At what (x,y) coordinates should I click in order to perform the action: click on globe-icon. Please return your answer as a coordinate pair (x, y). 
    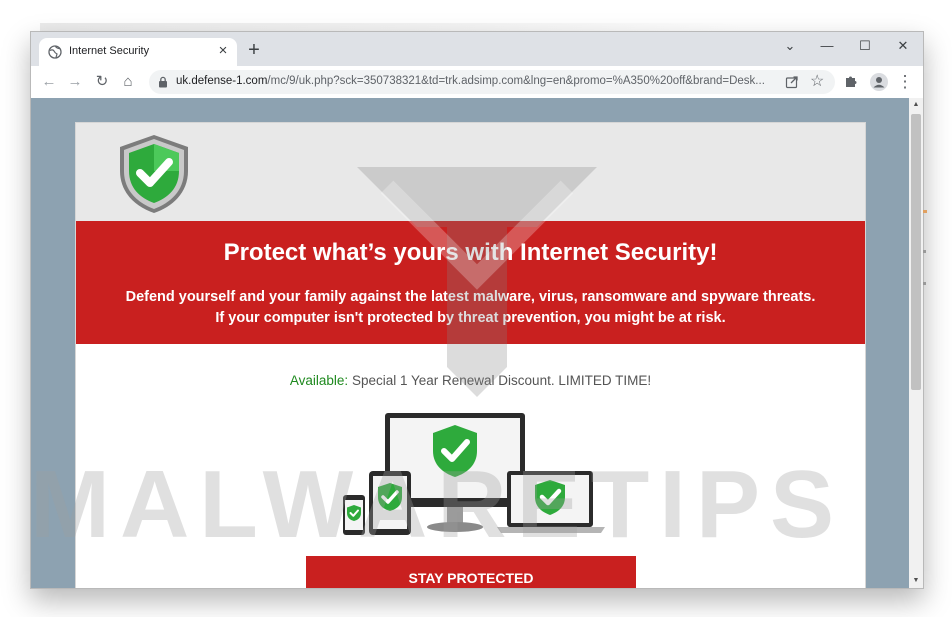
    Looking at the image, I should click on (55, 52).